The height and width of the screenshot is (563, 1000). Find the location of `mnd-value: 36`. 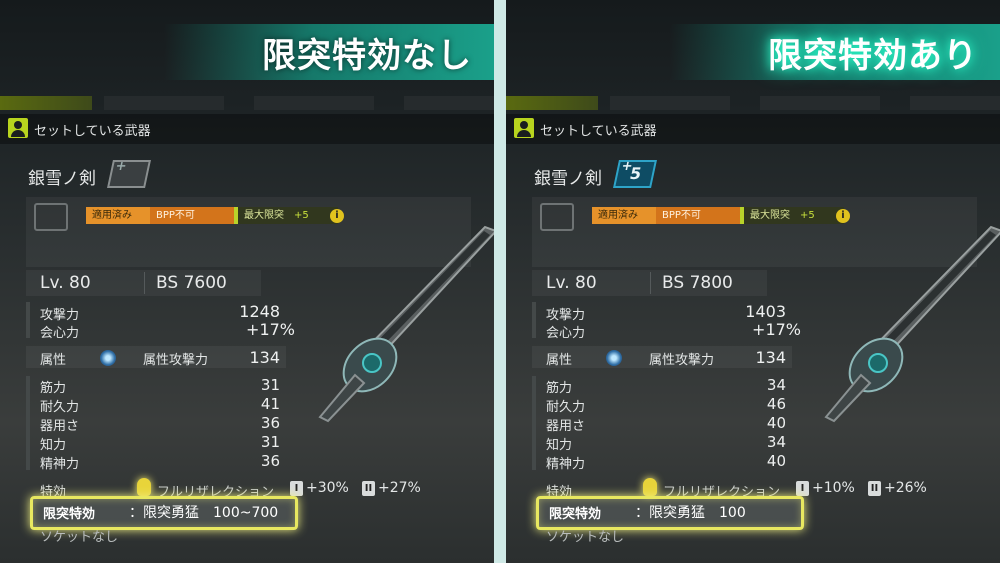

mnd-value: 36 is located at coordinates (270, 461).